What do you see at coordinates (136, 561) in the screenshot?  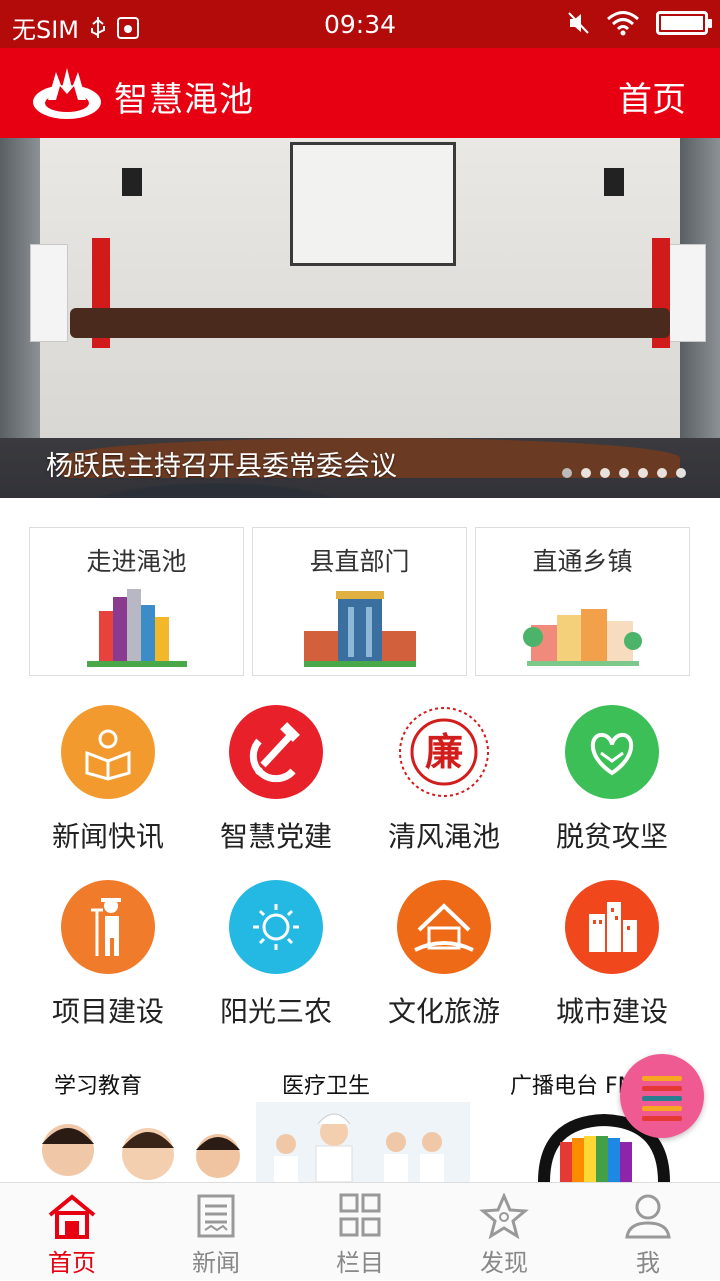 I see `card-title: 走进渑池` at bounding box center [136, 561].